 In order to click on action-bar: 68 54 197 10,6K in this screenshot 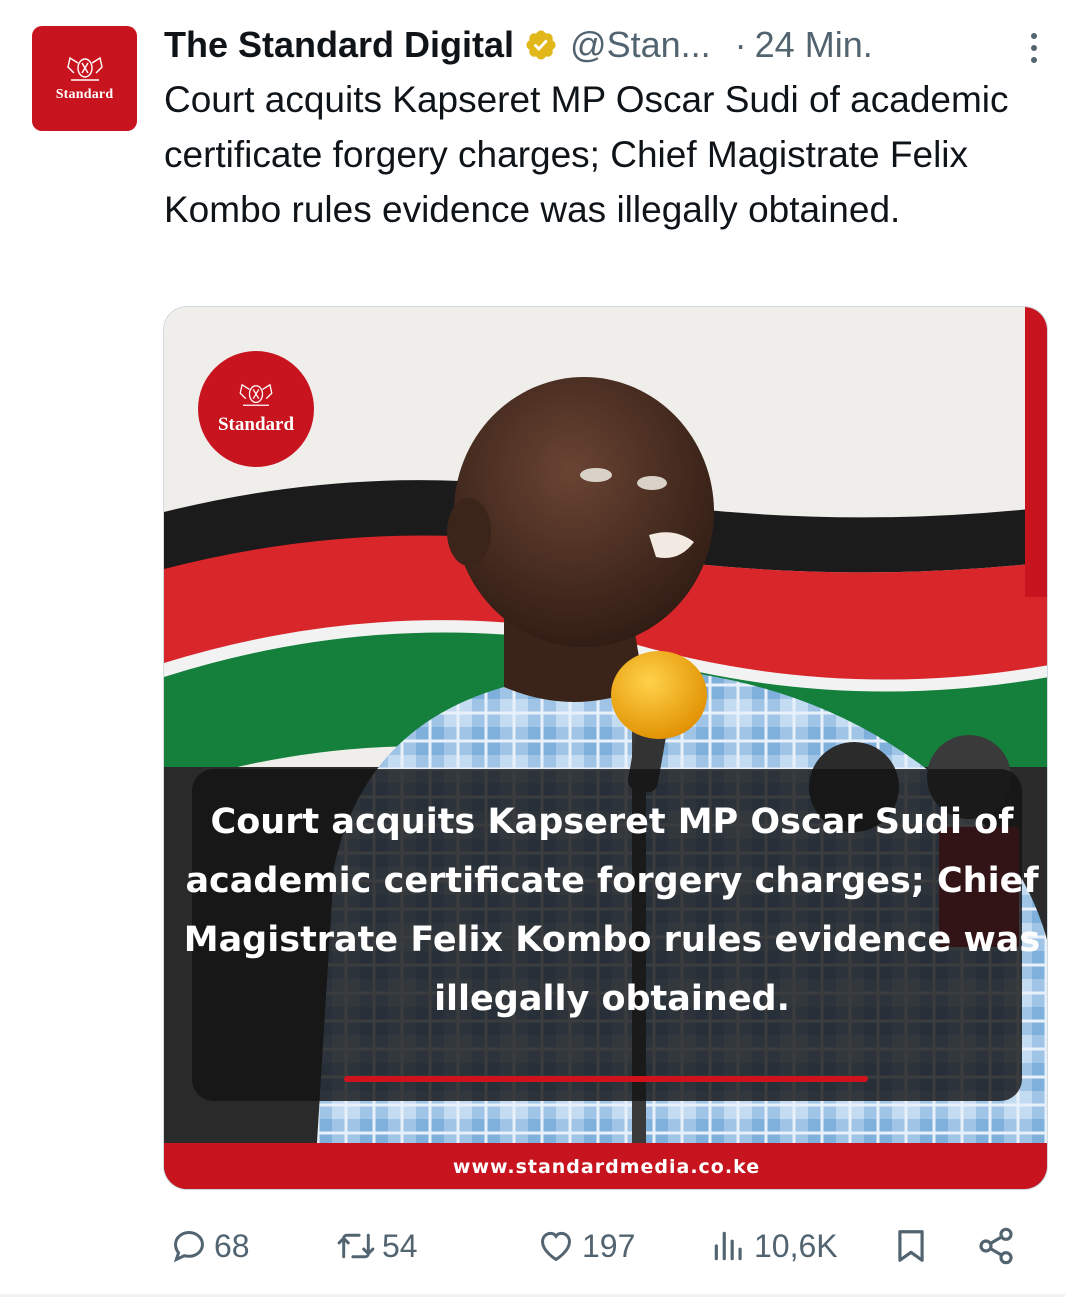, I will do `click(599, 1246)`.